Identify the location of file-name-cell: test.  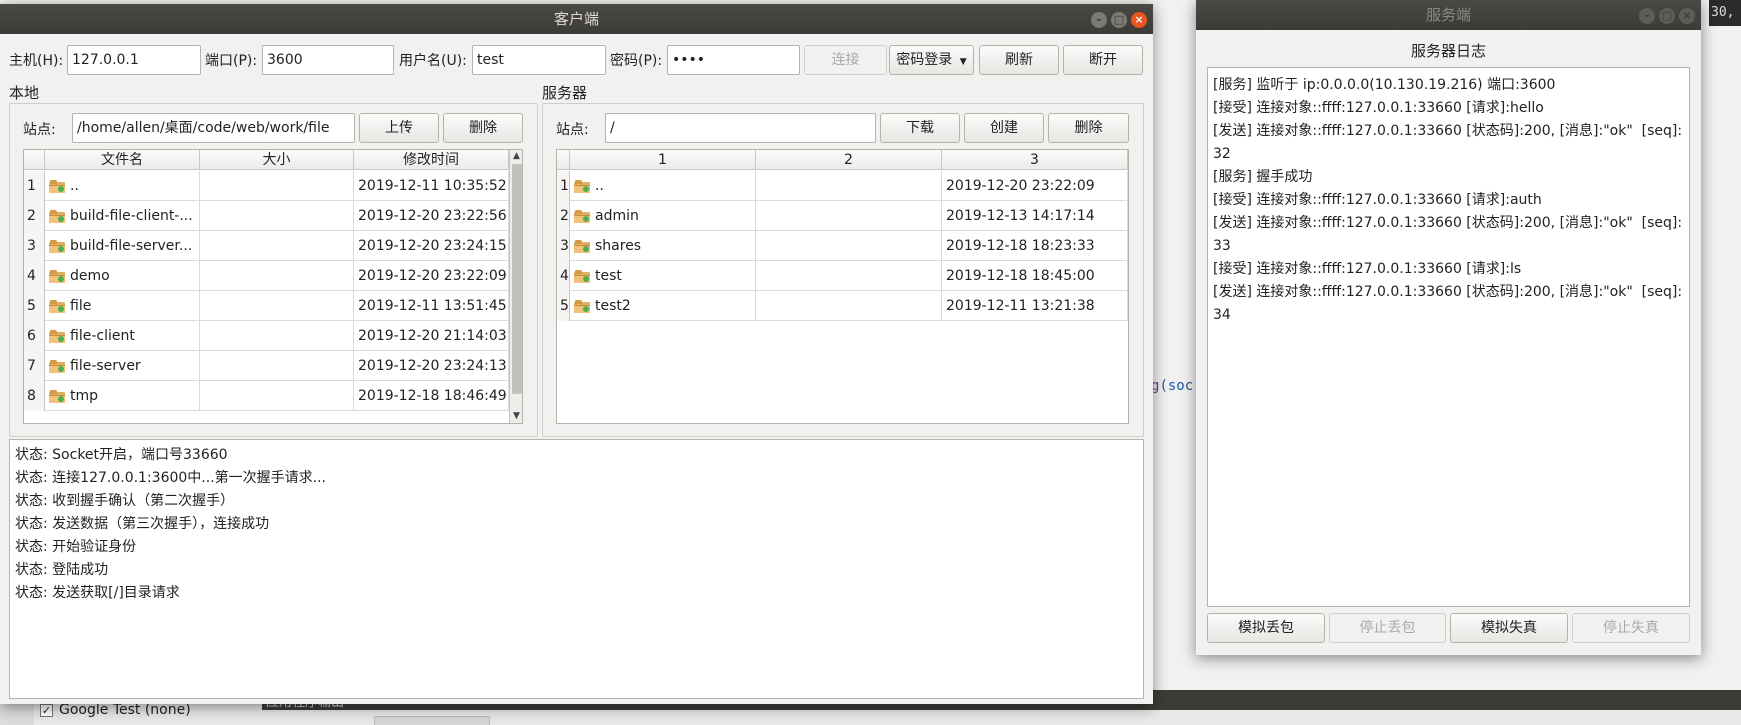
(663, 276).